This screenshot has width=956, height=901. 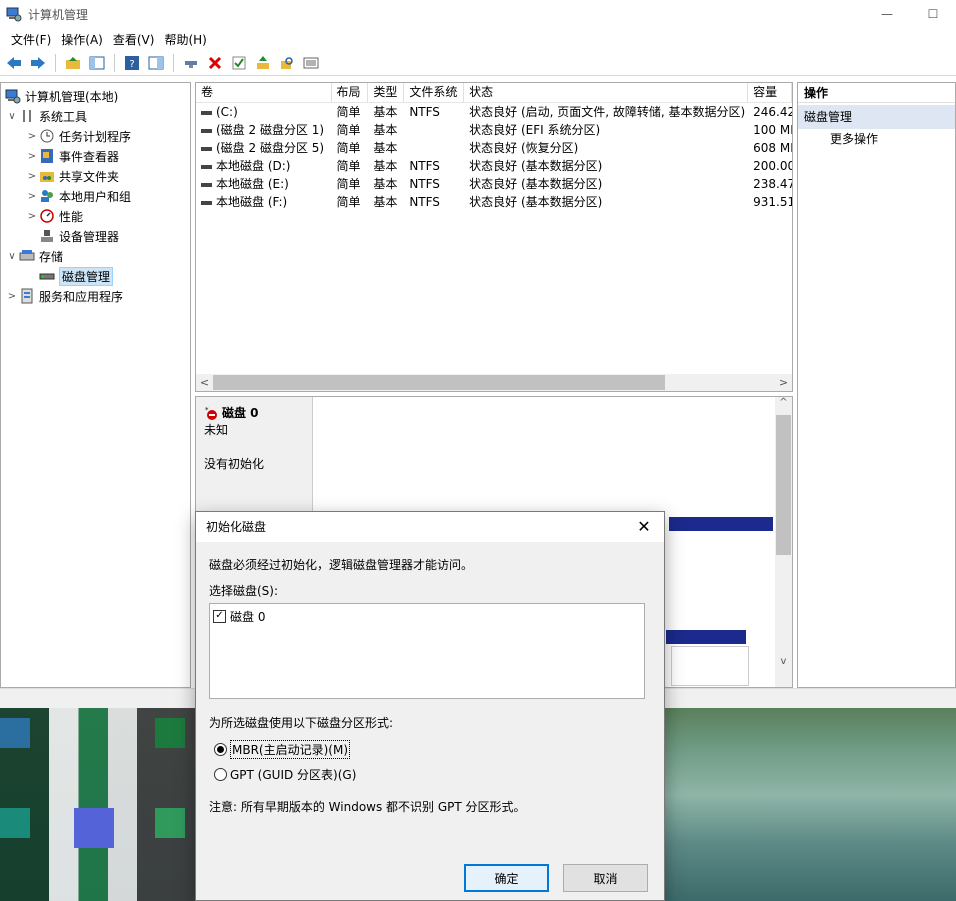 What do you see at coordinates (282, 749) in the screenshot?
I see `mbr-option: MBR(主启动记录)(M)` at bounding box center [282, 749].